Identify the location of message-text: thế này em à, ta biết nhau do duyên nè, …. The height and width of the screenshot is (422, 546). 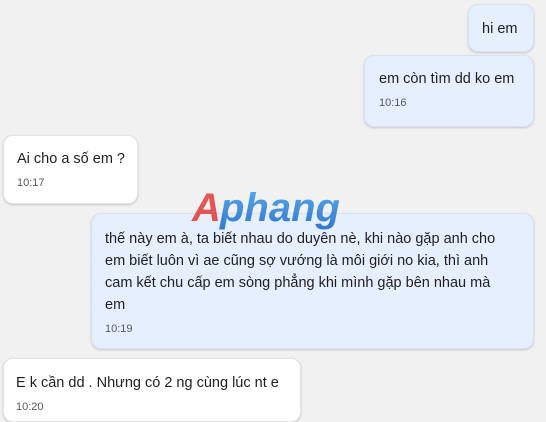
(300, 272).